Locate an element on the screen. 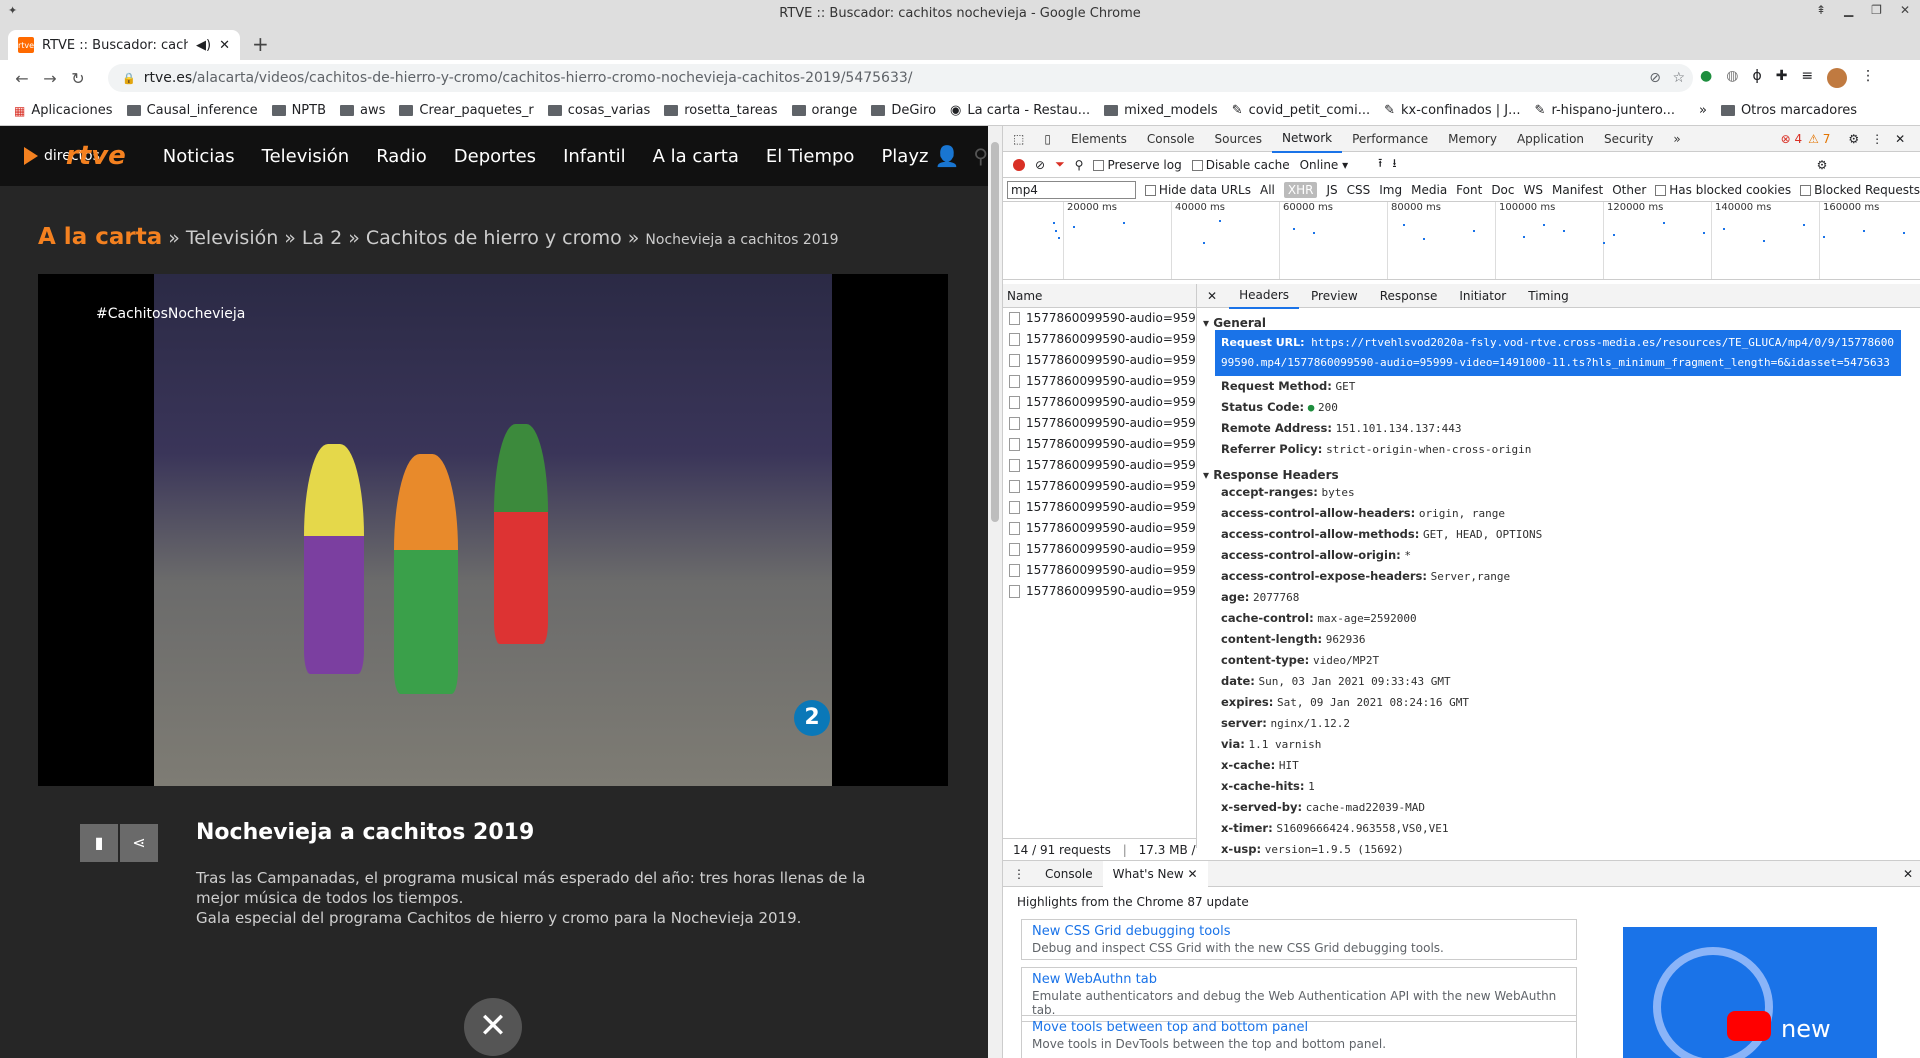  bookmark-apps: ▦ Aplicaciones is located at coordinates (63, 110).